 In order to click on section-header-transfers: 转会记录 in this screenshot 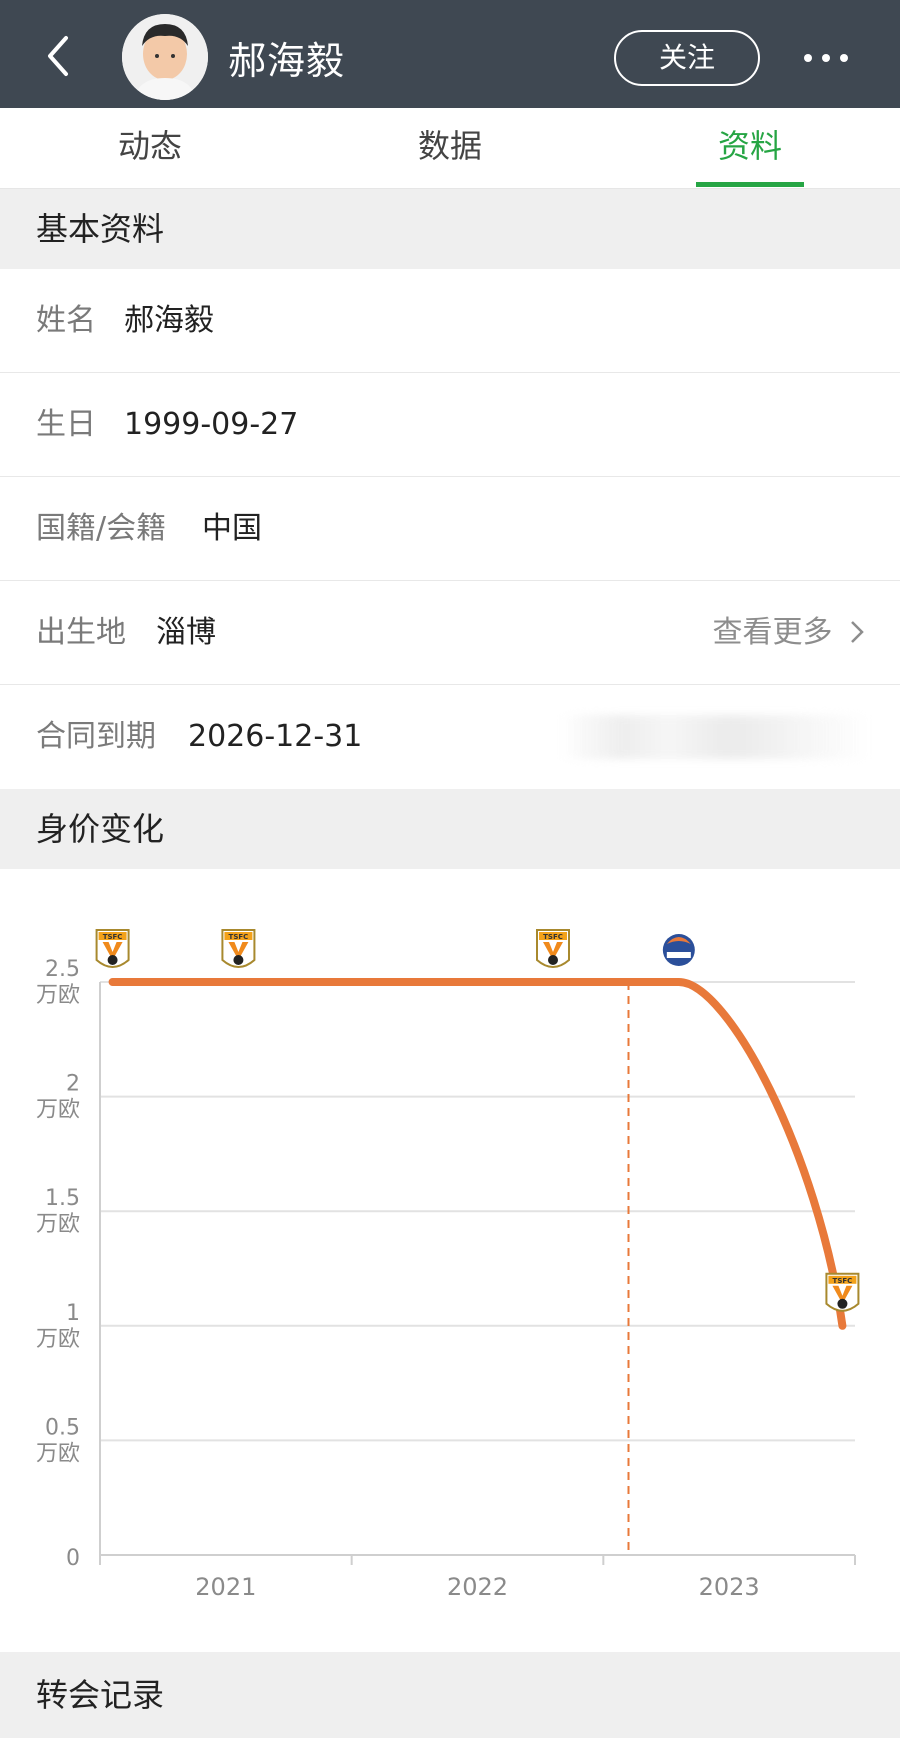, I will do `click(450, 1695)`.